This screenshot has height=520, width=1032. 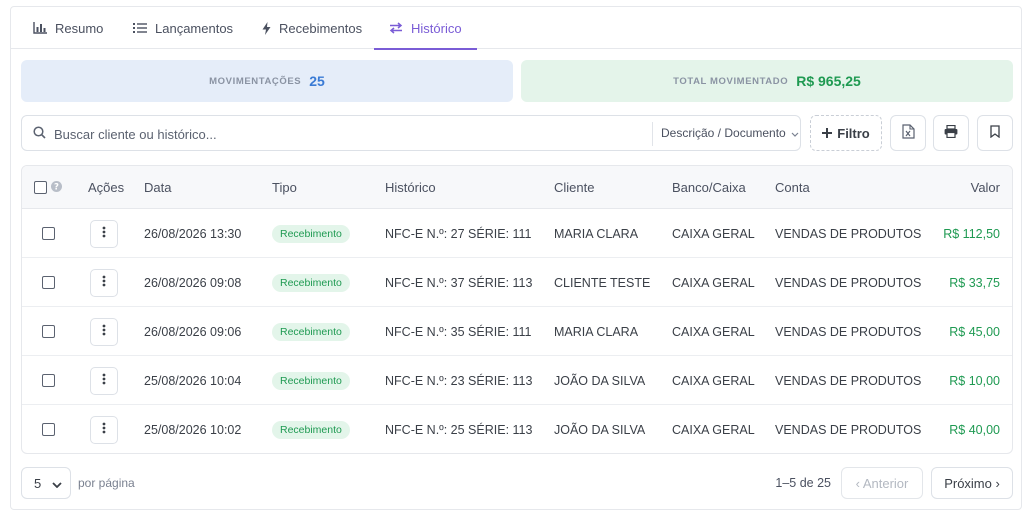 I want to click on cell-cliente-text: JOÃO DA SILVA, so click(x=600, y=380).